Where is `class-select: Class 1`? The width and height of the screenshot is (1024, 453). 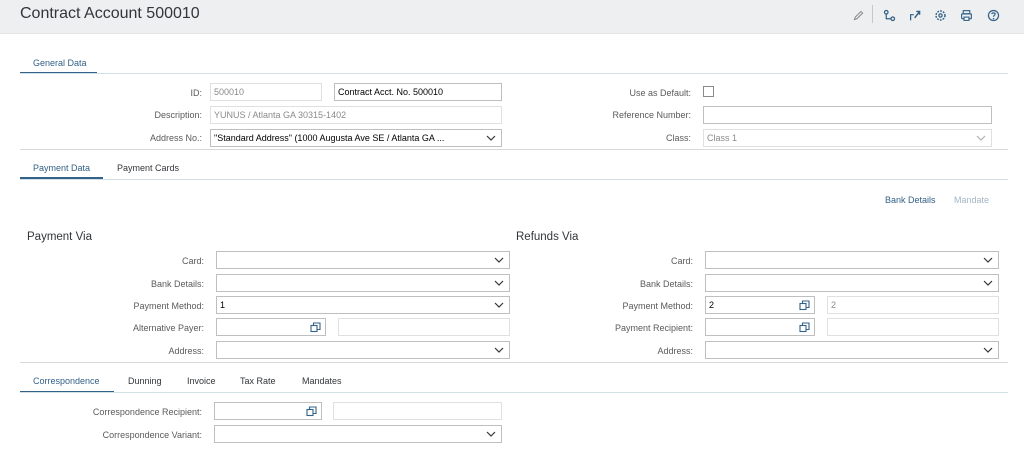 class-select: Class 1 is located at coordinates (847, 138).